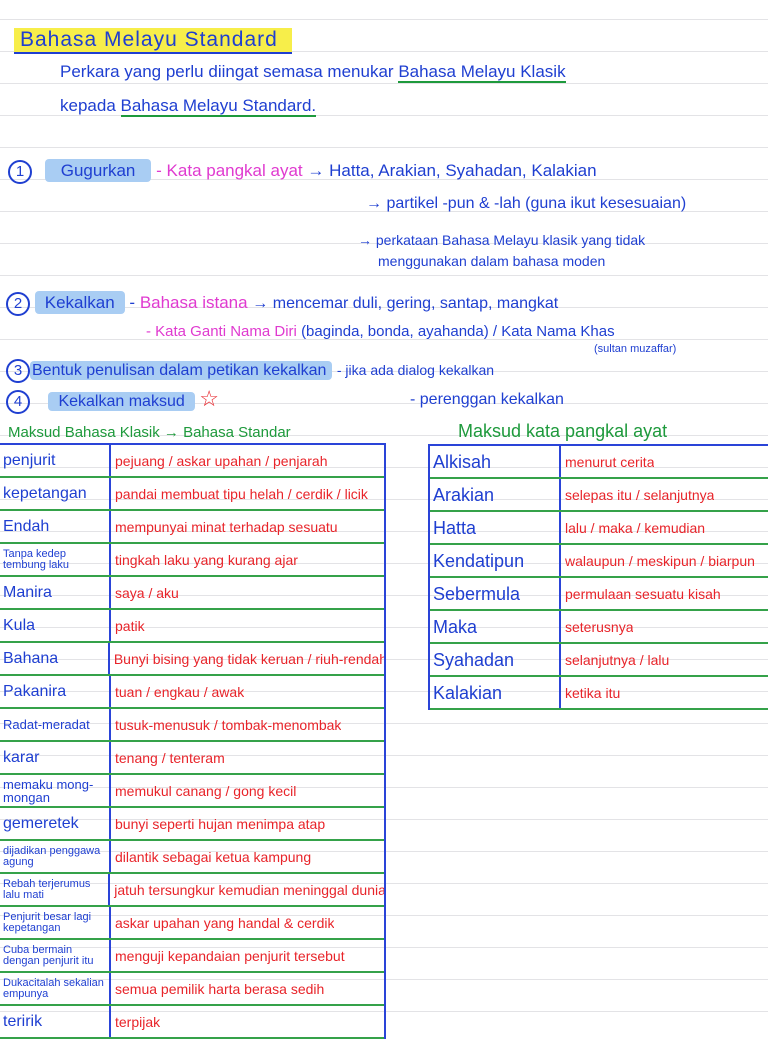  Describe the element at coordinates (495, 626) in the screenshot. I see `term-cell: Maka` at that location.